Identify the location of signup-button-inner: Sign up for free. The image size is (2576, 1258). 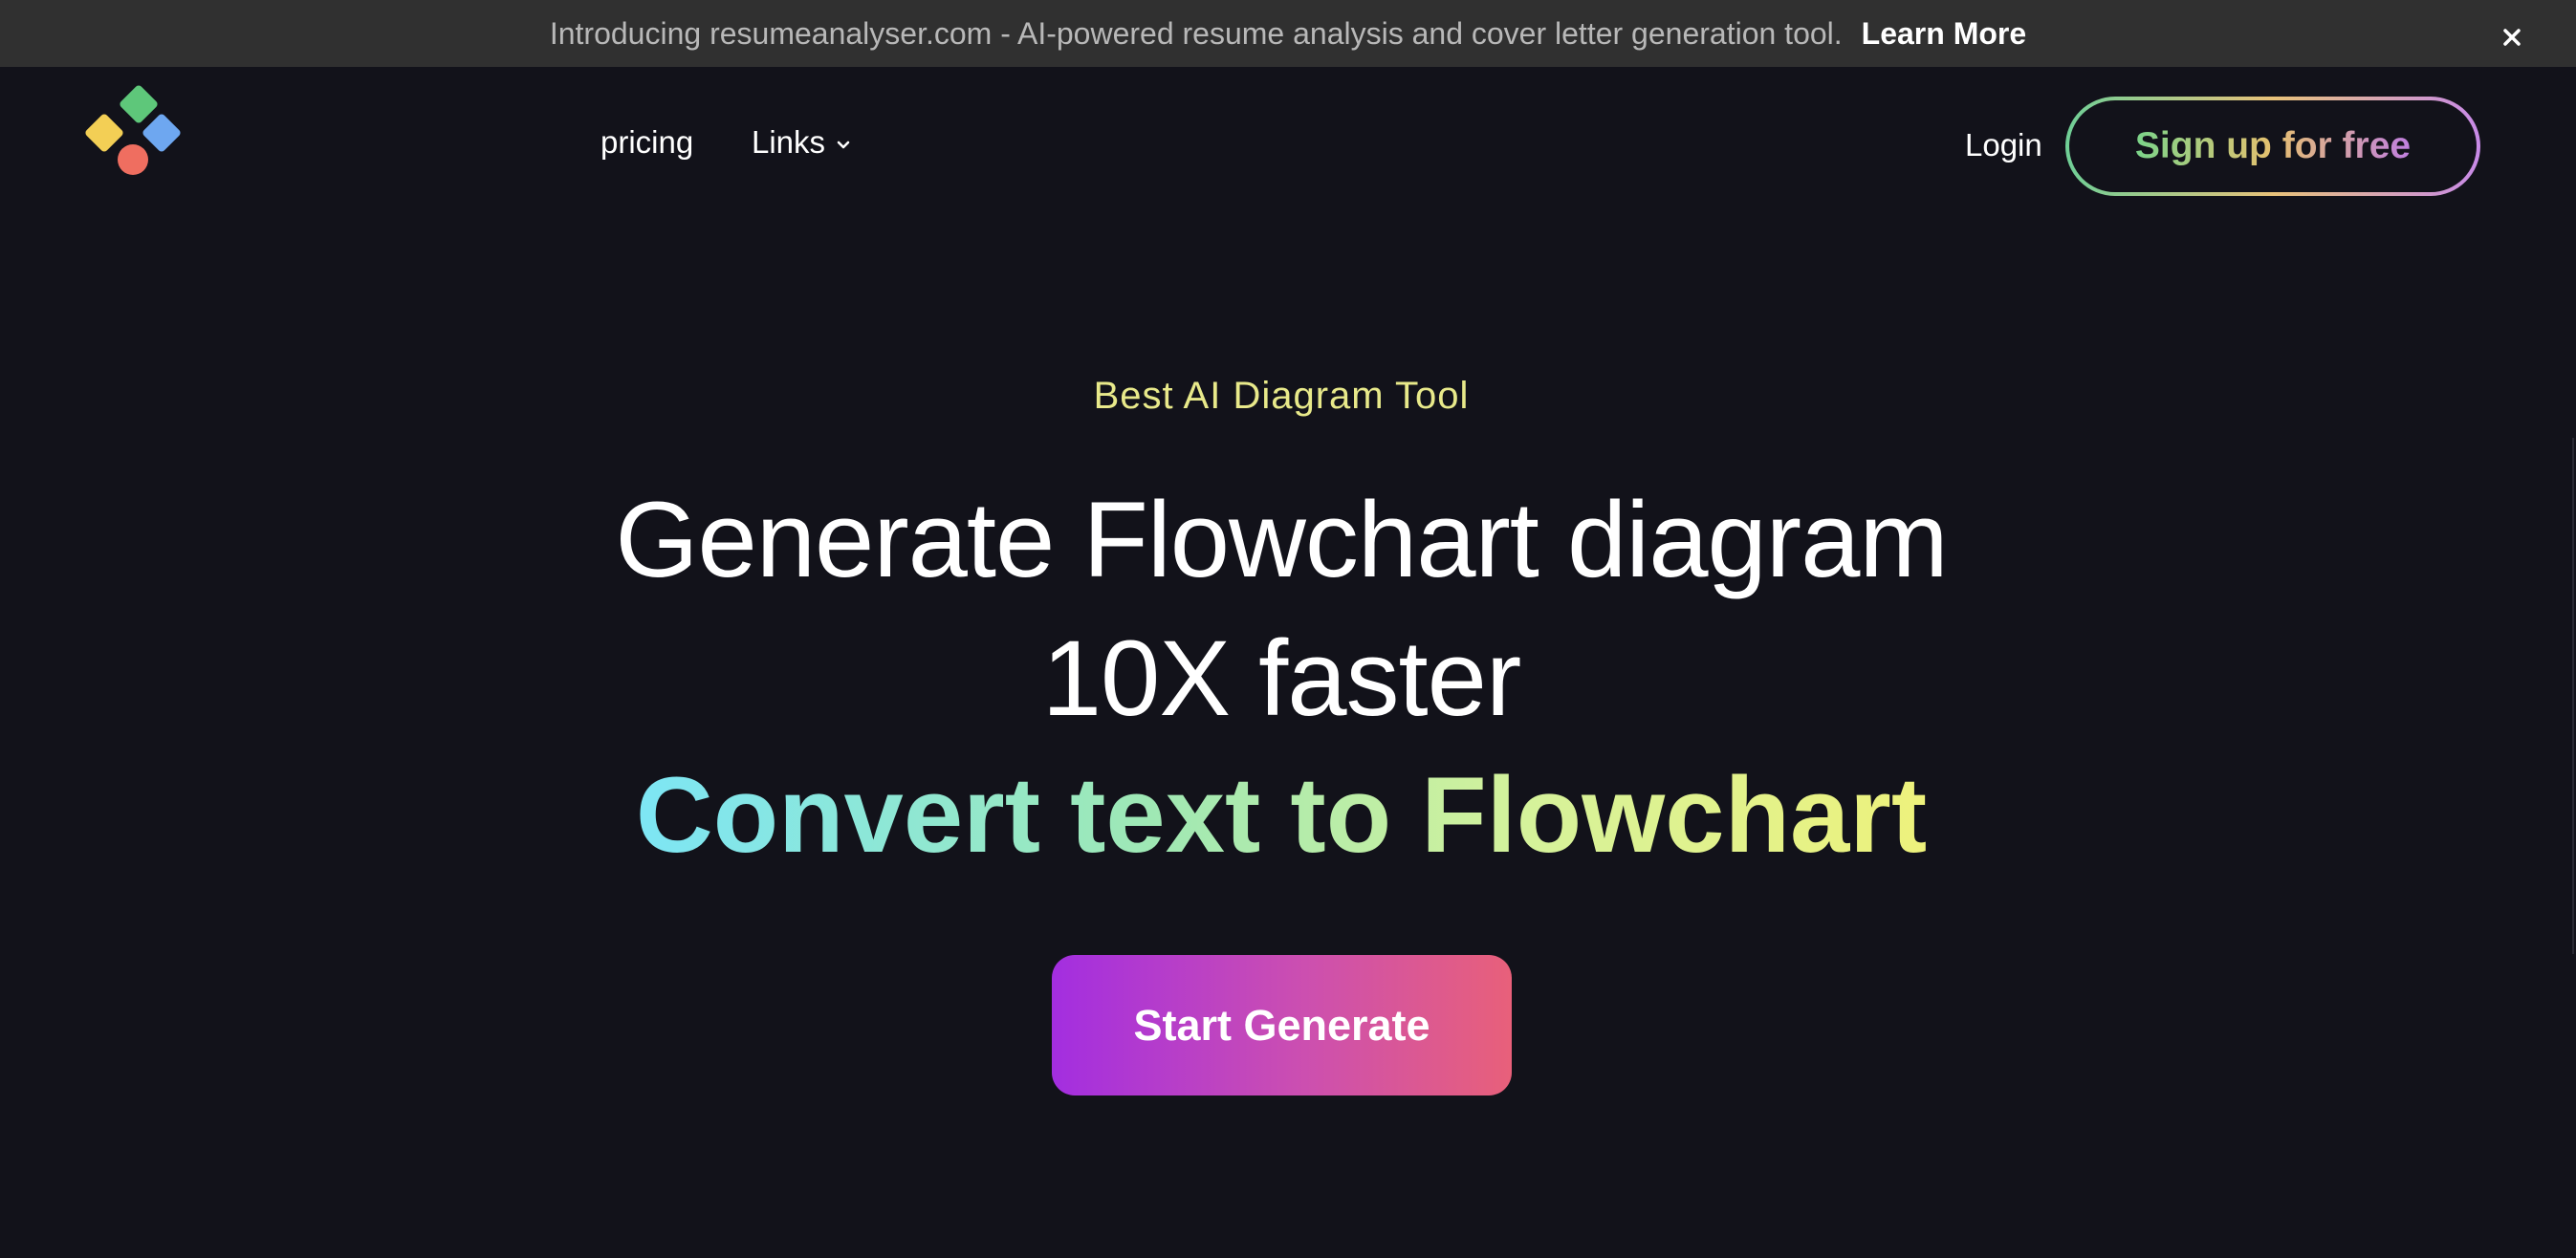
(2273, 146).